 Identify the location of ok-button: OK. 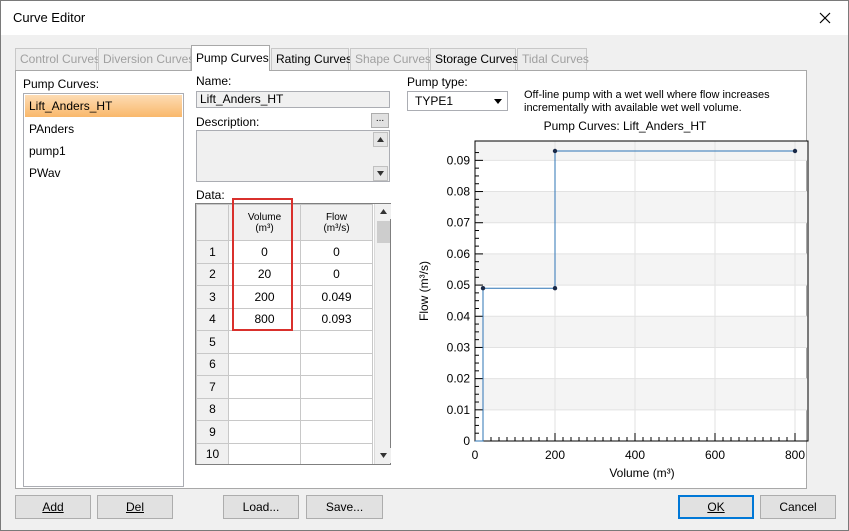
(716, 507).